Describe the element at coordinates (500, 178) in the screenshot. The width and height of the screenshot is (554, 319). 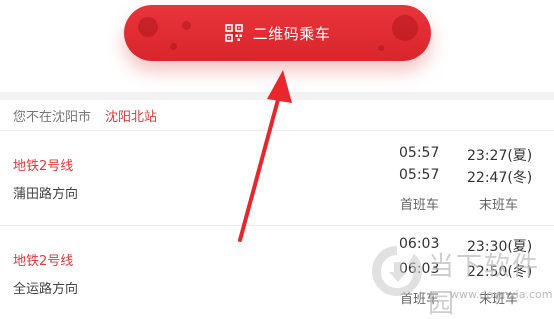
I see `last-train-time: 22:47(冬)` at that location.